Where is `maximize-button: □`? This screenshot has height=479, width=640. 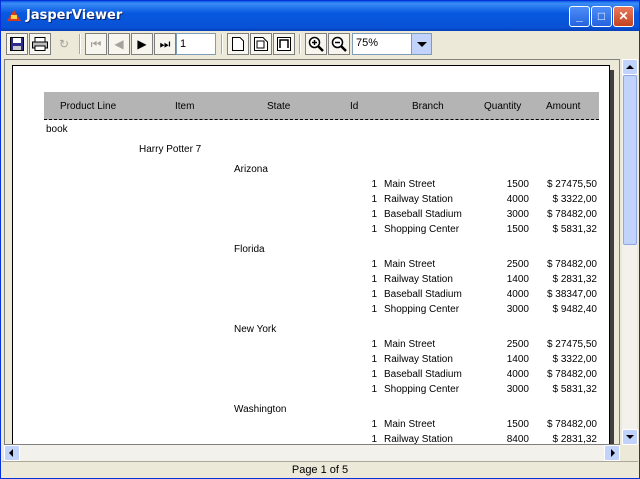
maximize-button: □ is located at coordinates (601, 16).